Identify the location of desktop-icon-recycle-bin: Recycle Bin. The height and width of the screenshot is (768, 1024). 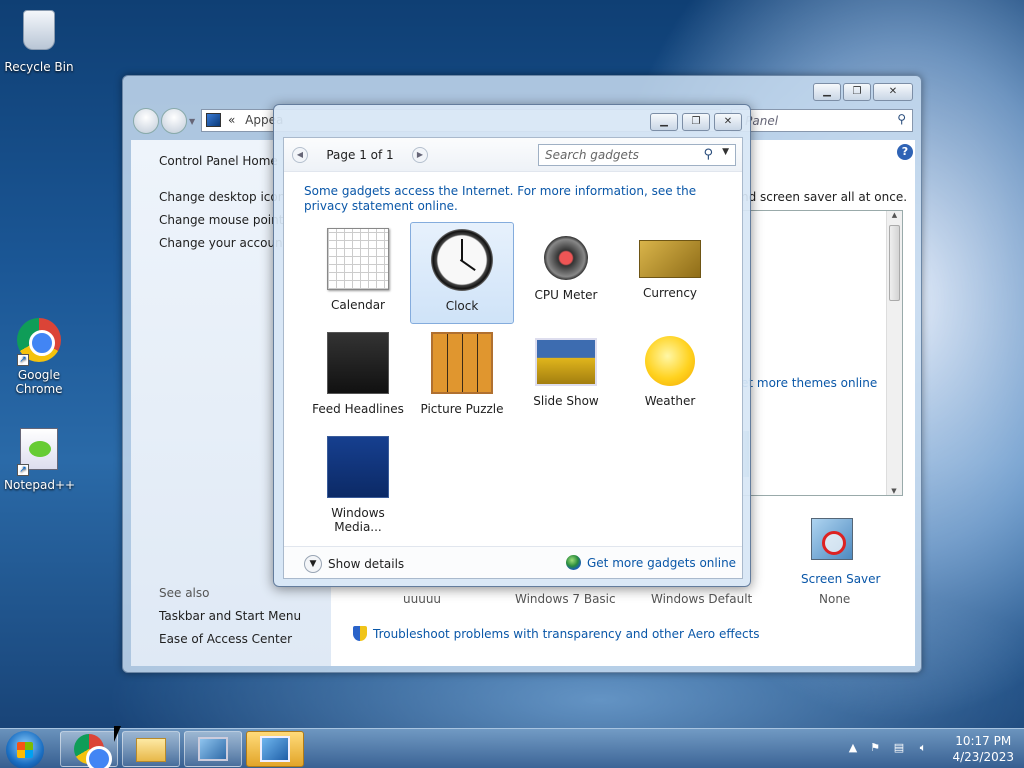
(39, 40).